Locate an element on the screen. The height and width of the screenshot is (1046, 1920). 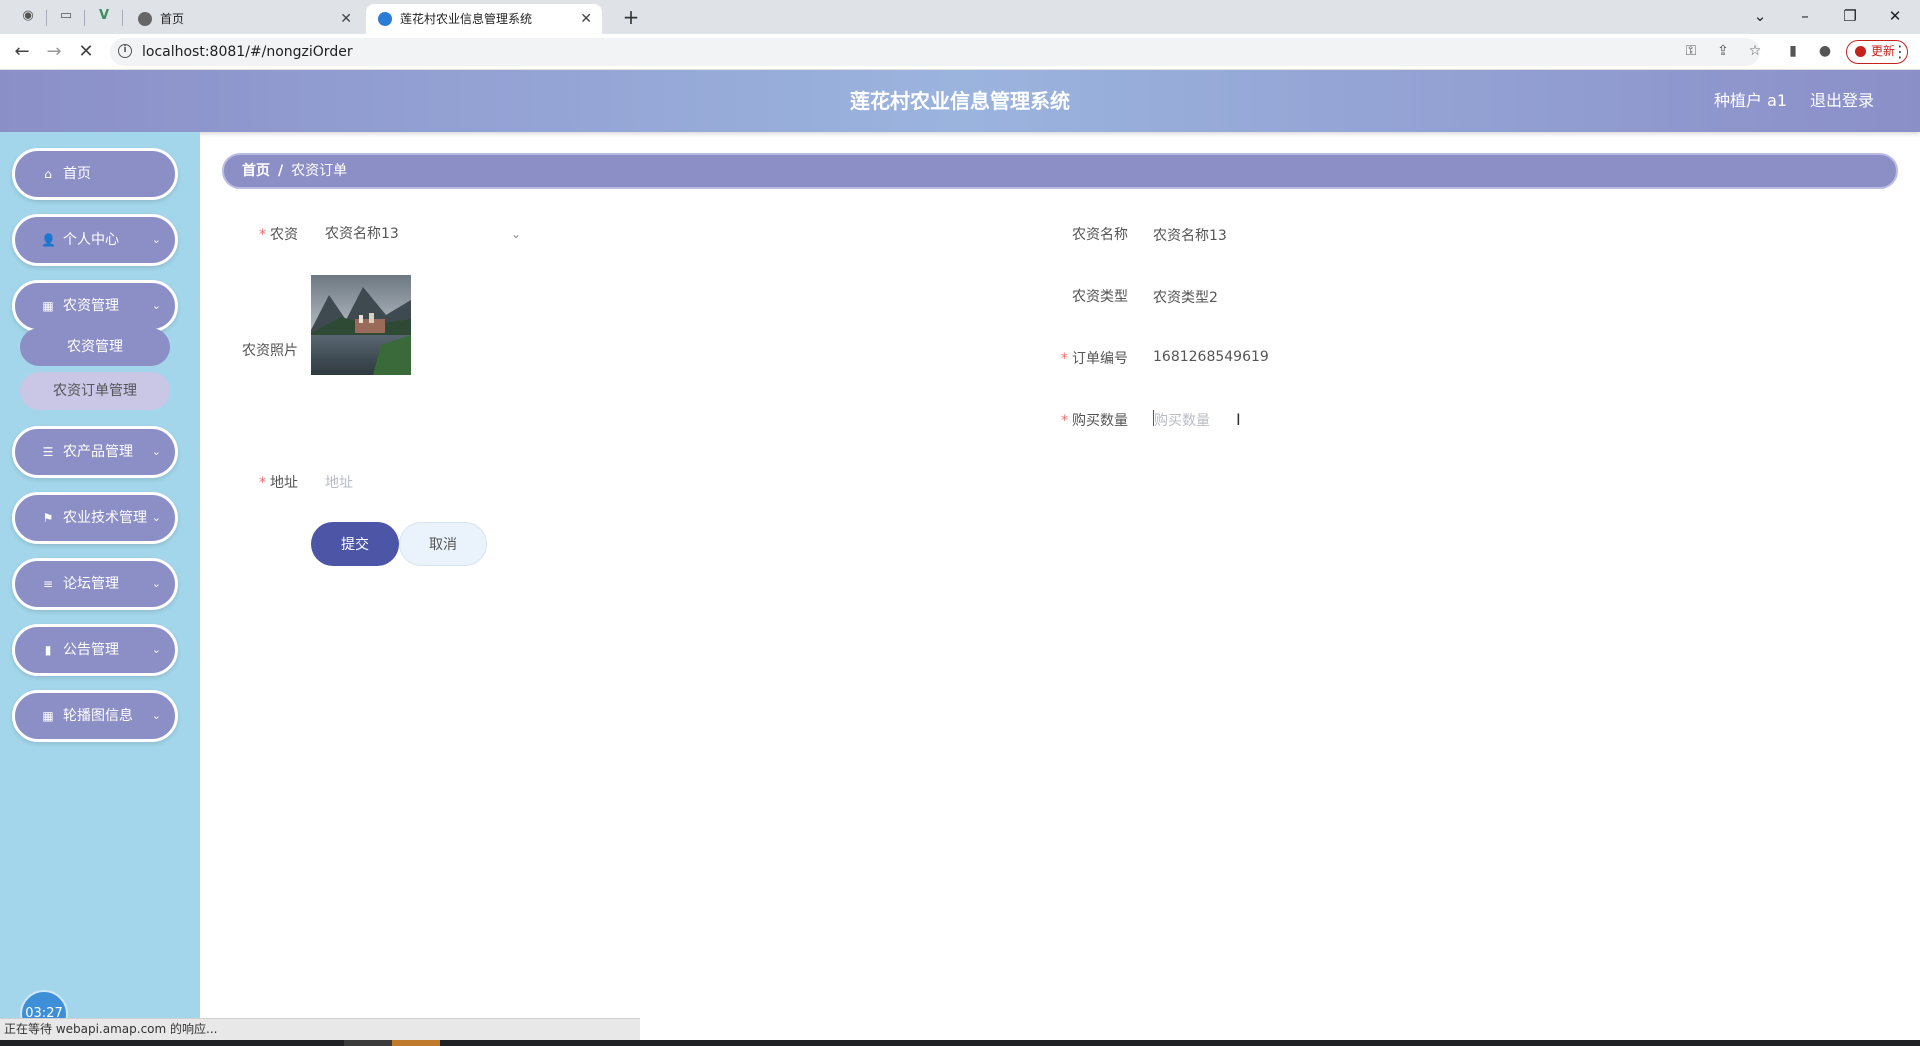
sidebar-item-personal-center: 👤 个人中心 ⌄ is located at coordinates (95, 240).